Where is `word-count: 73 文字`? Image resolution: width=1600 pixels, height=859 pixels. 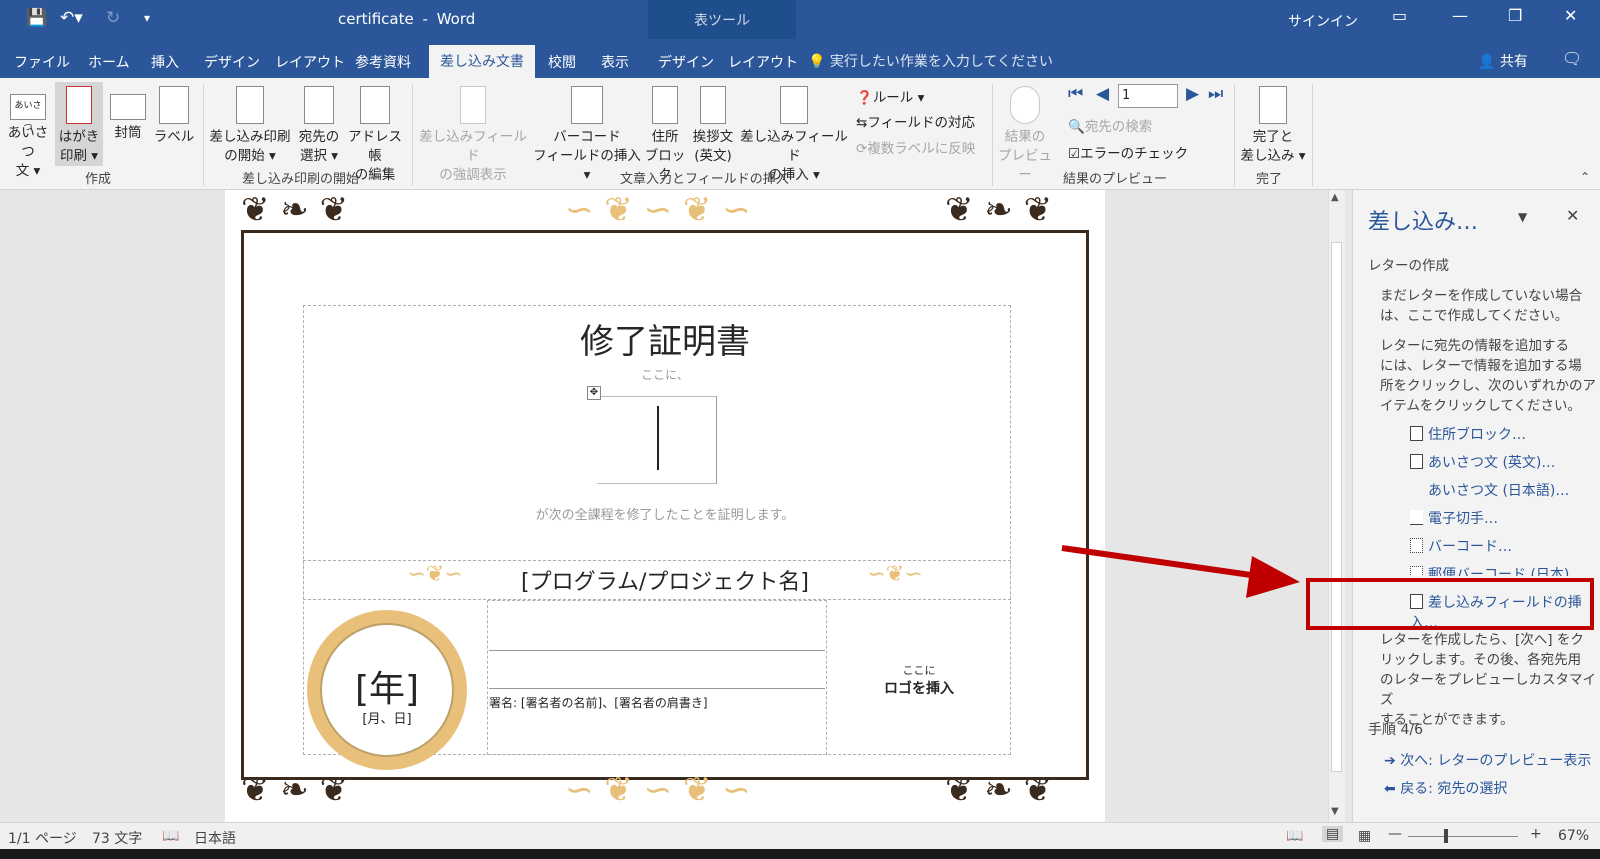 word-count: 73 文字 is located at coordinates (117, 838).